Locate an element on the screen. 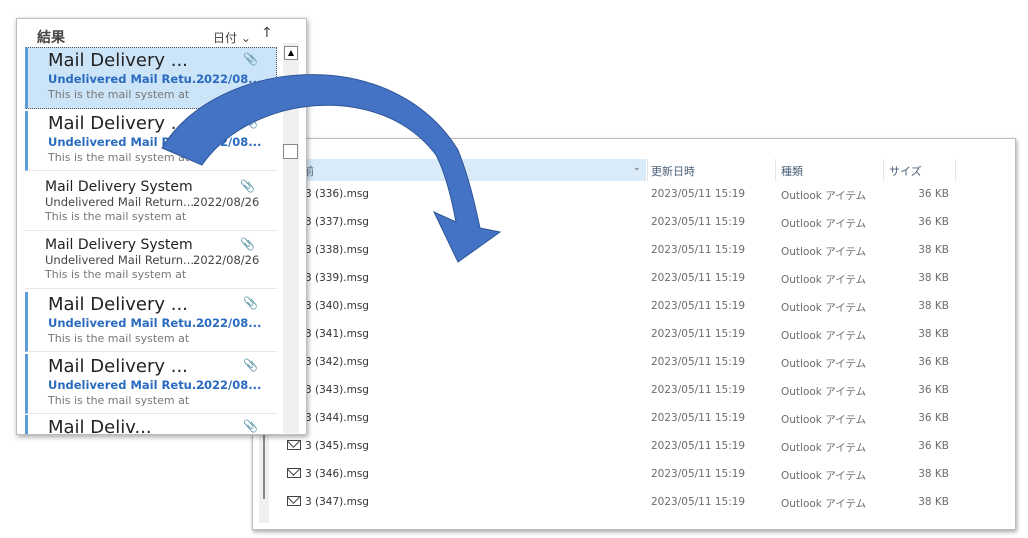 This screenshot has height=538, width=1028. curved-arrow is located at coordinates (331, 168).